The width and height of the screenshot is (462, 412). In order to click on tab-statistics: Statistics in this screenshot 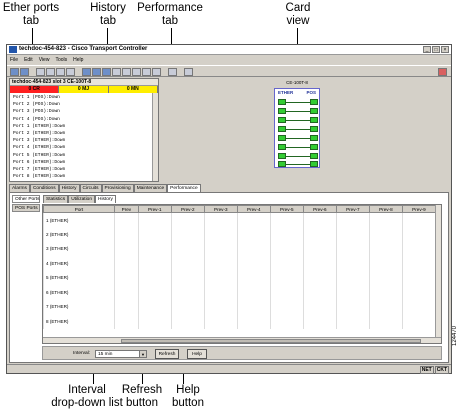, I will do `click(56, 199)`.